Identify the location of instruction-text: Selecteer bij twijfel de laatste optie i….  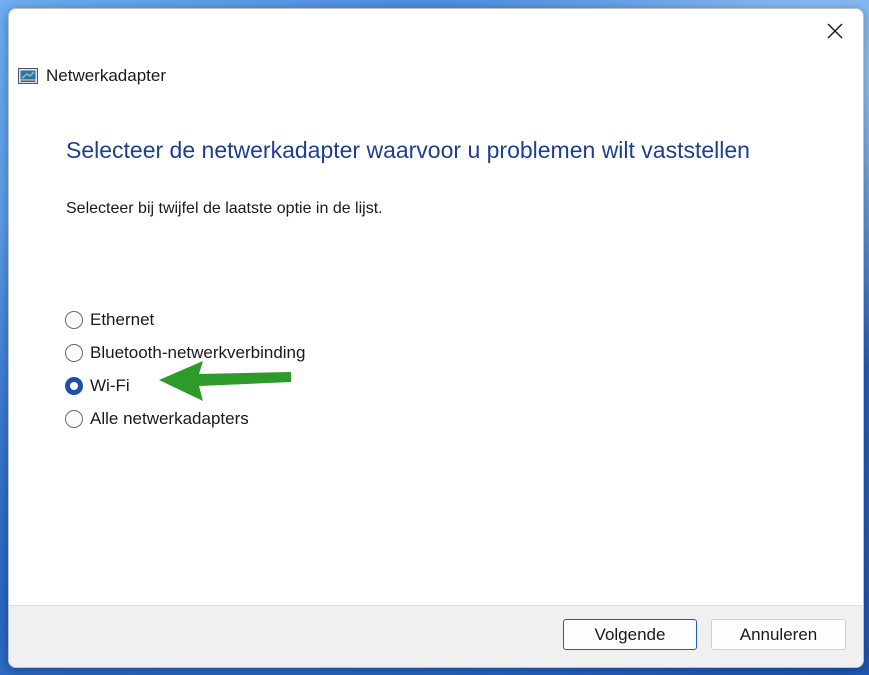
(224, 208).